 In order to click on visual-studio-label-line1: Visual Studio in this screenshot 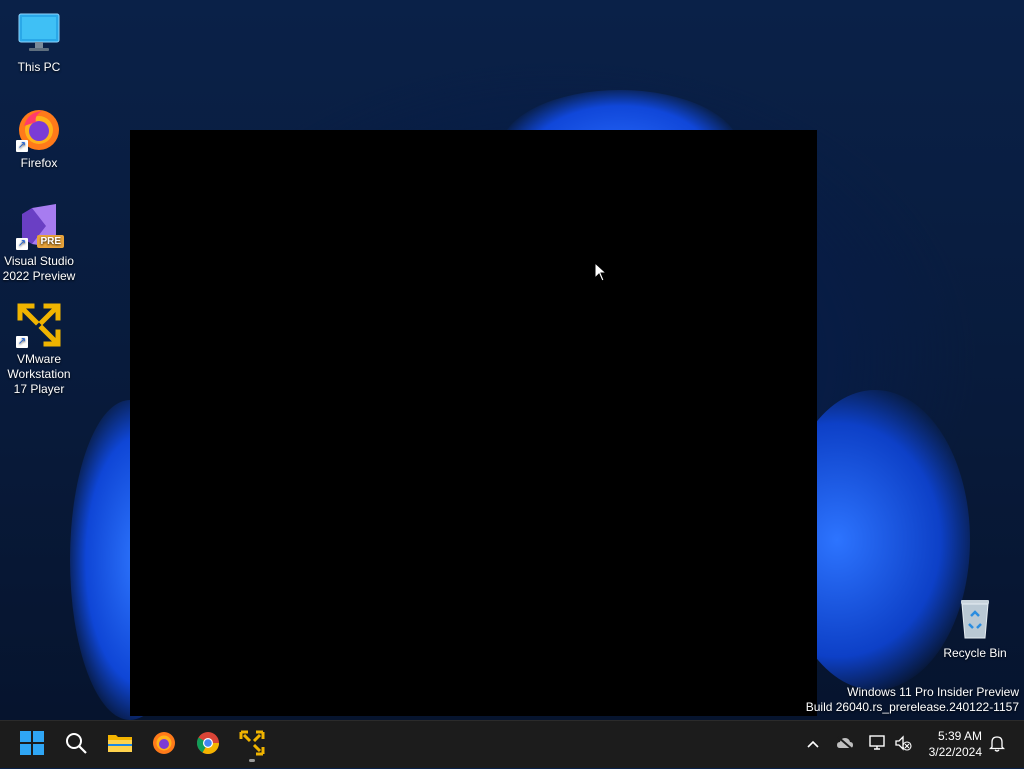, I will do `click(39, 261)`.